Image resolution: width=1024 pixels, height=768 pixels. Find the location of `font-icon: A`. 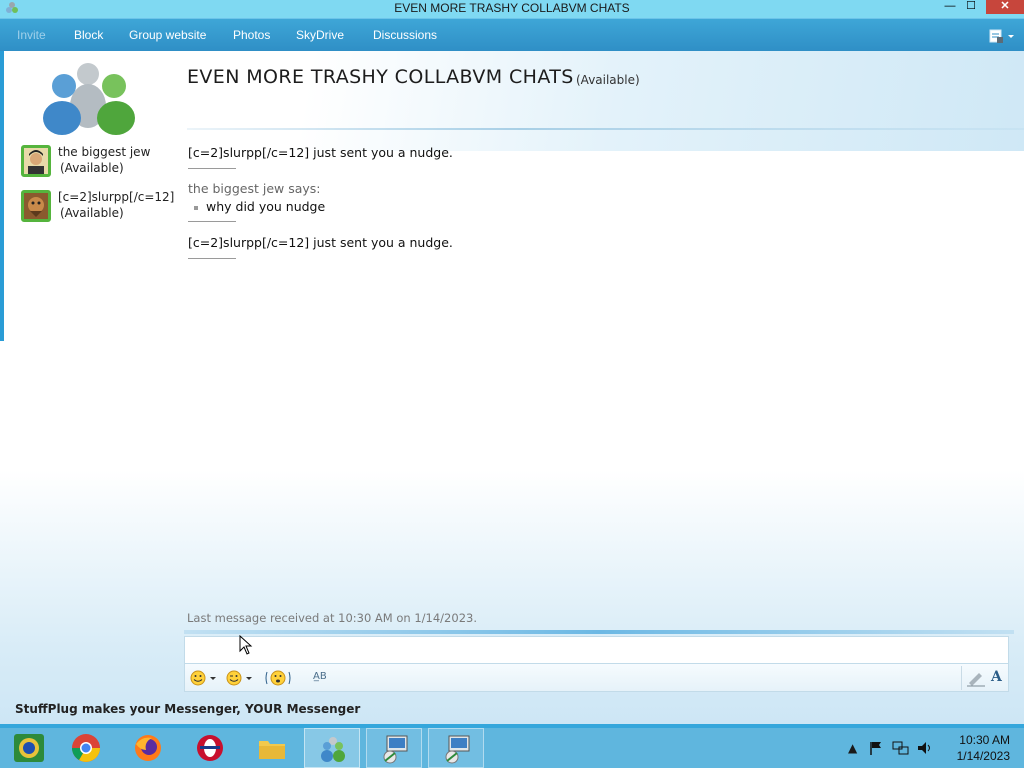

font-icon: A is located at coordinates (1000, 678).